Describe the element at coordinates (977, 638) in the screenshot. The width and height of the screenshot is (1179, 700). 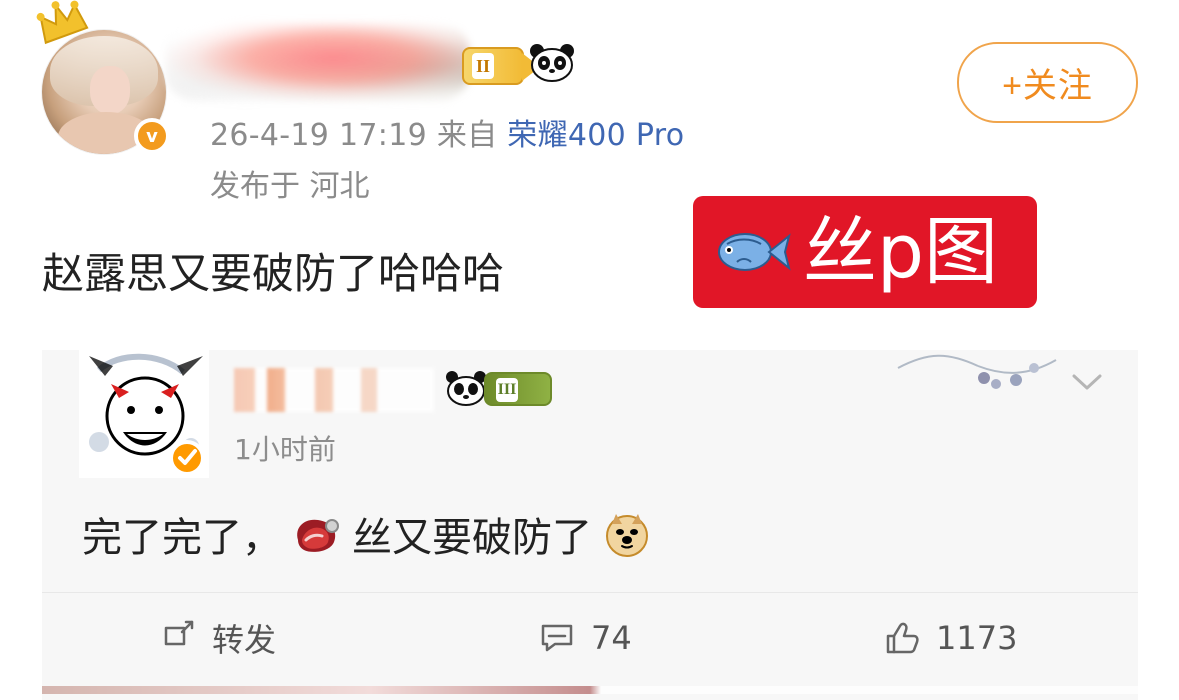
I see `like-count: 1173` at that location.